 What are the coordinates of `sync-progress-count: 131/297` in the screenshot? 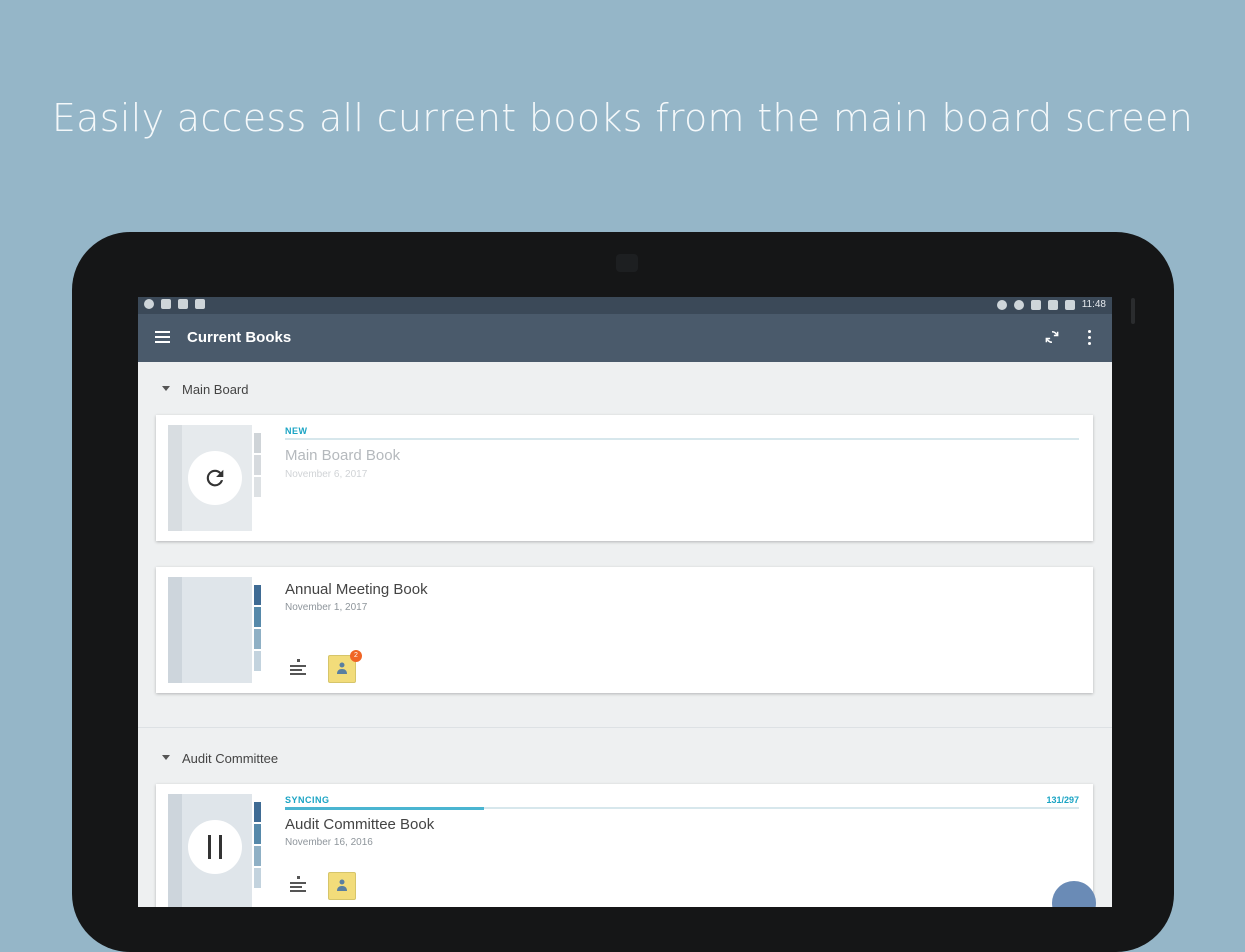 It's located at (1062, 800).